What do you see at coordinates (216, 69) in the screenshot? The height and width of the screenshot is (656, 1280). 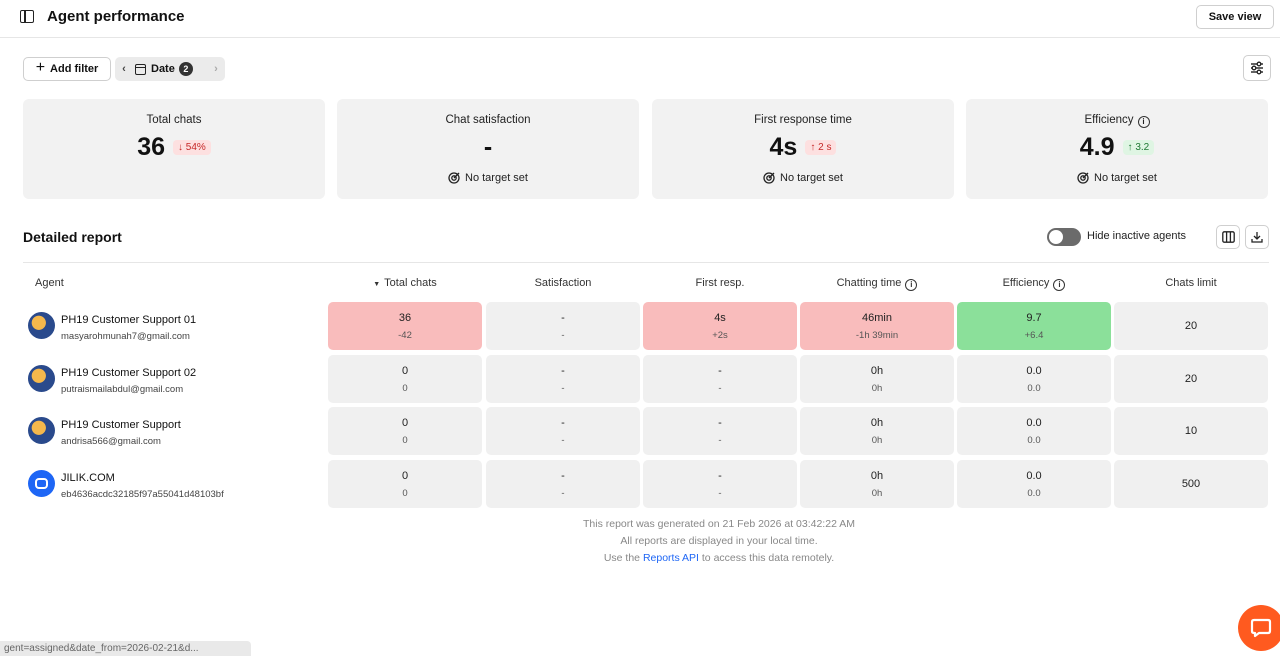 I see `chevron-right-icon: ›` at bounding box center [216, 69].